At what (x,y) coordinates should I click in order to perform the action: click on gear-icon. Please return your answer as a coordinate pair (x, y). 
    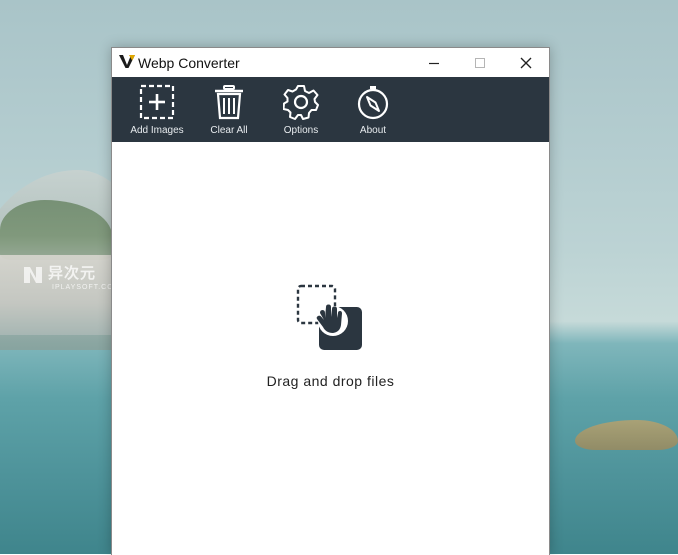
    Looking at the image, I should click on (301, 102).